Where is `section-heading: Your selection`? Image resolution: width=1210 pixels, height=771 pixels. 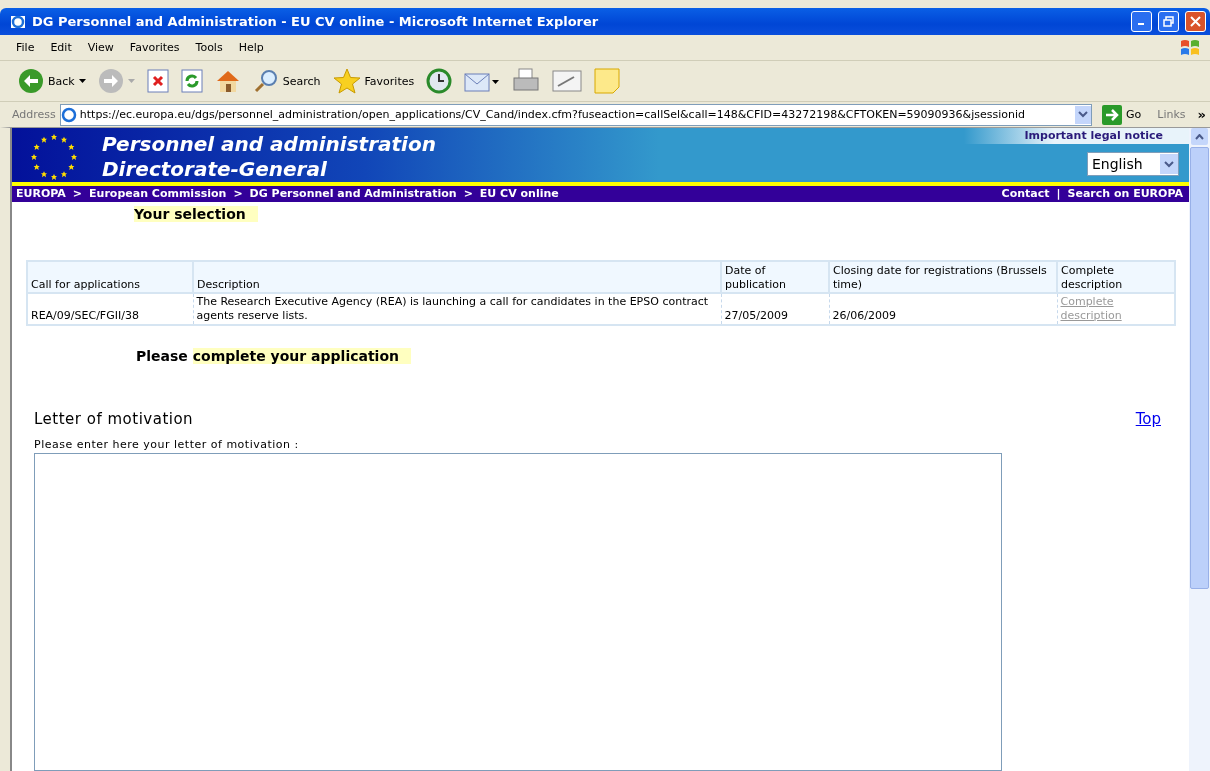 section-heading: Your selection is located at coordinates (600, 213).